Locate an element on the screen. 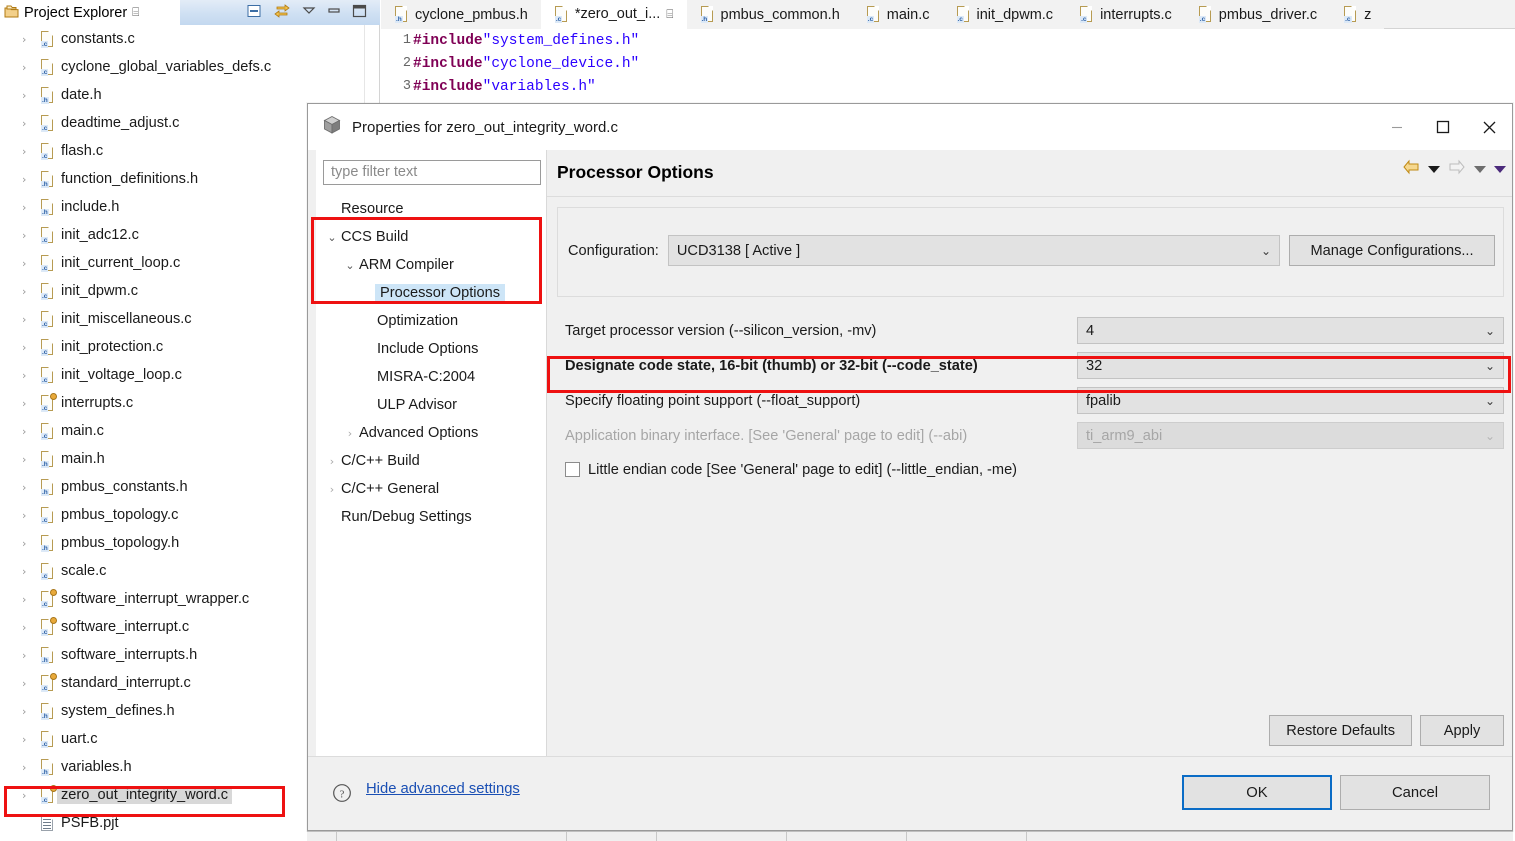 This screenshot has width=1515, height=841. settings-nav-item: ⌄ CCS Build is located at coordinates (431, 237).